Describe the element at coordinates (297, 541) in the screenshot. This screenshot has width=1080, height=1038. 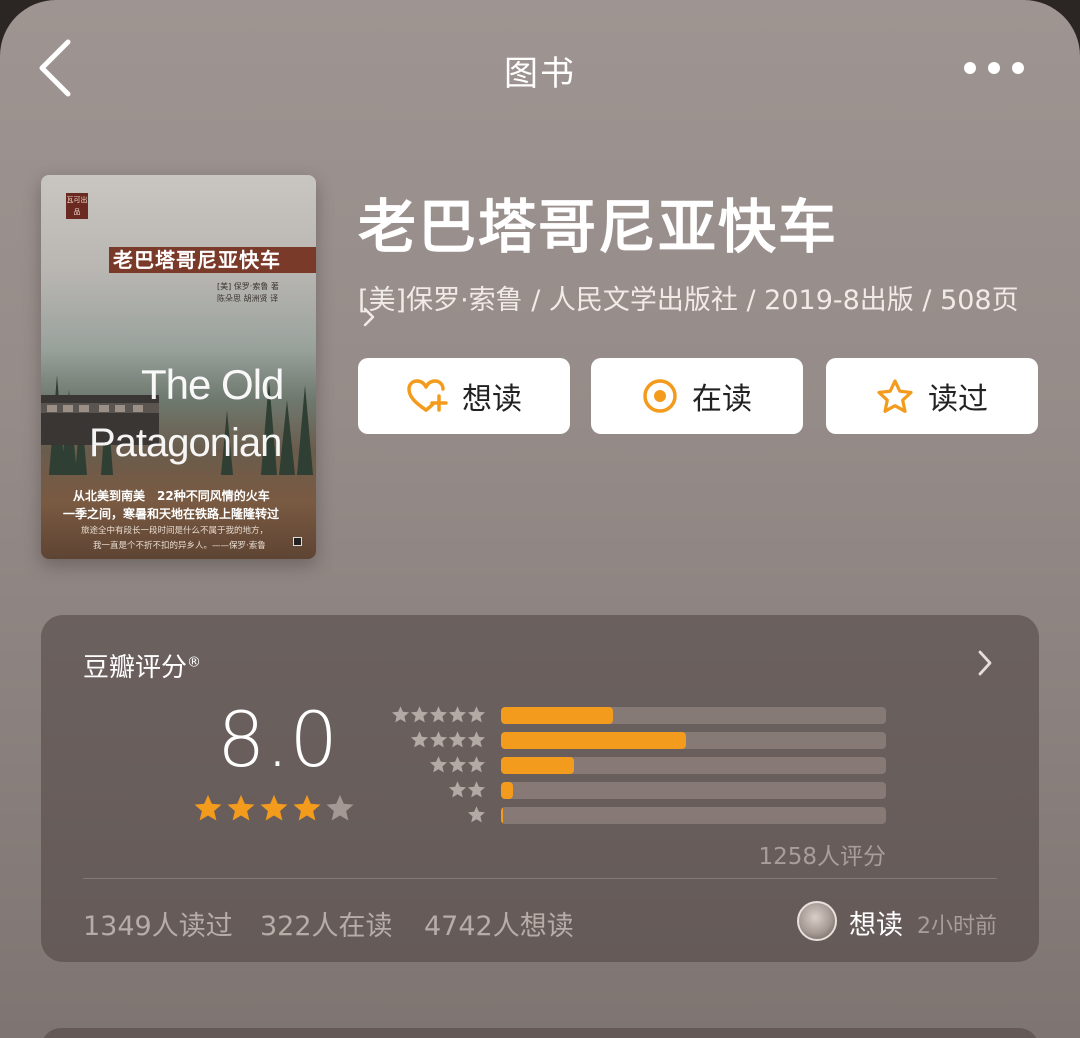
I see `qr-code-icon` at that location.